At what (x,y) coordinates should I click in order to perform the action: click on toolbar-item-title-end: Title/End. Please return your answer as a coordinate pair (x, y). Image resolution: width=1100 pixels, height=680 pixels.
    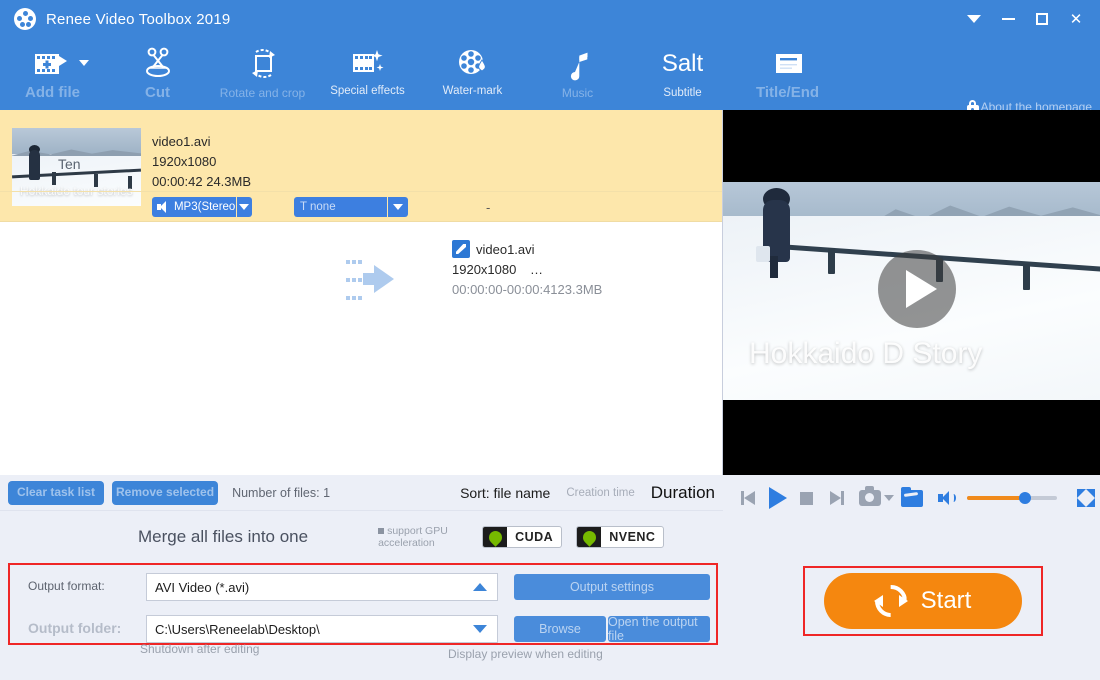
    Looking at the image, I should click on (787, 74).